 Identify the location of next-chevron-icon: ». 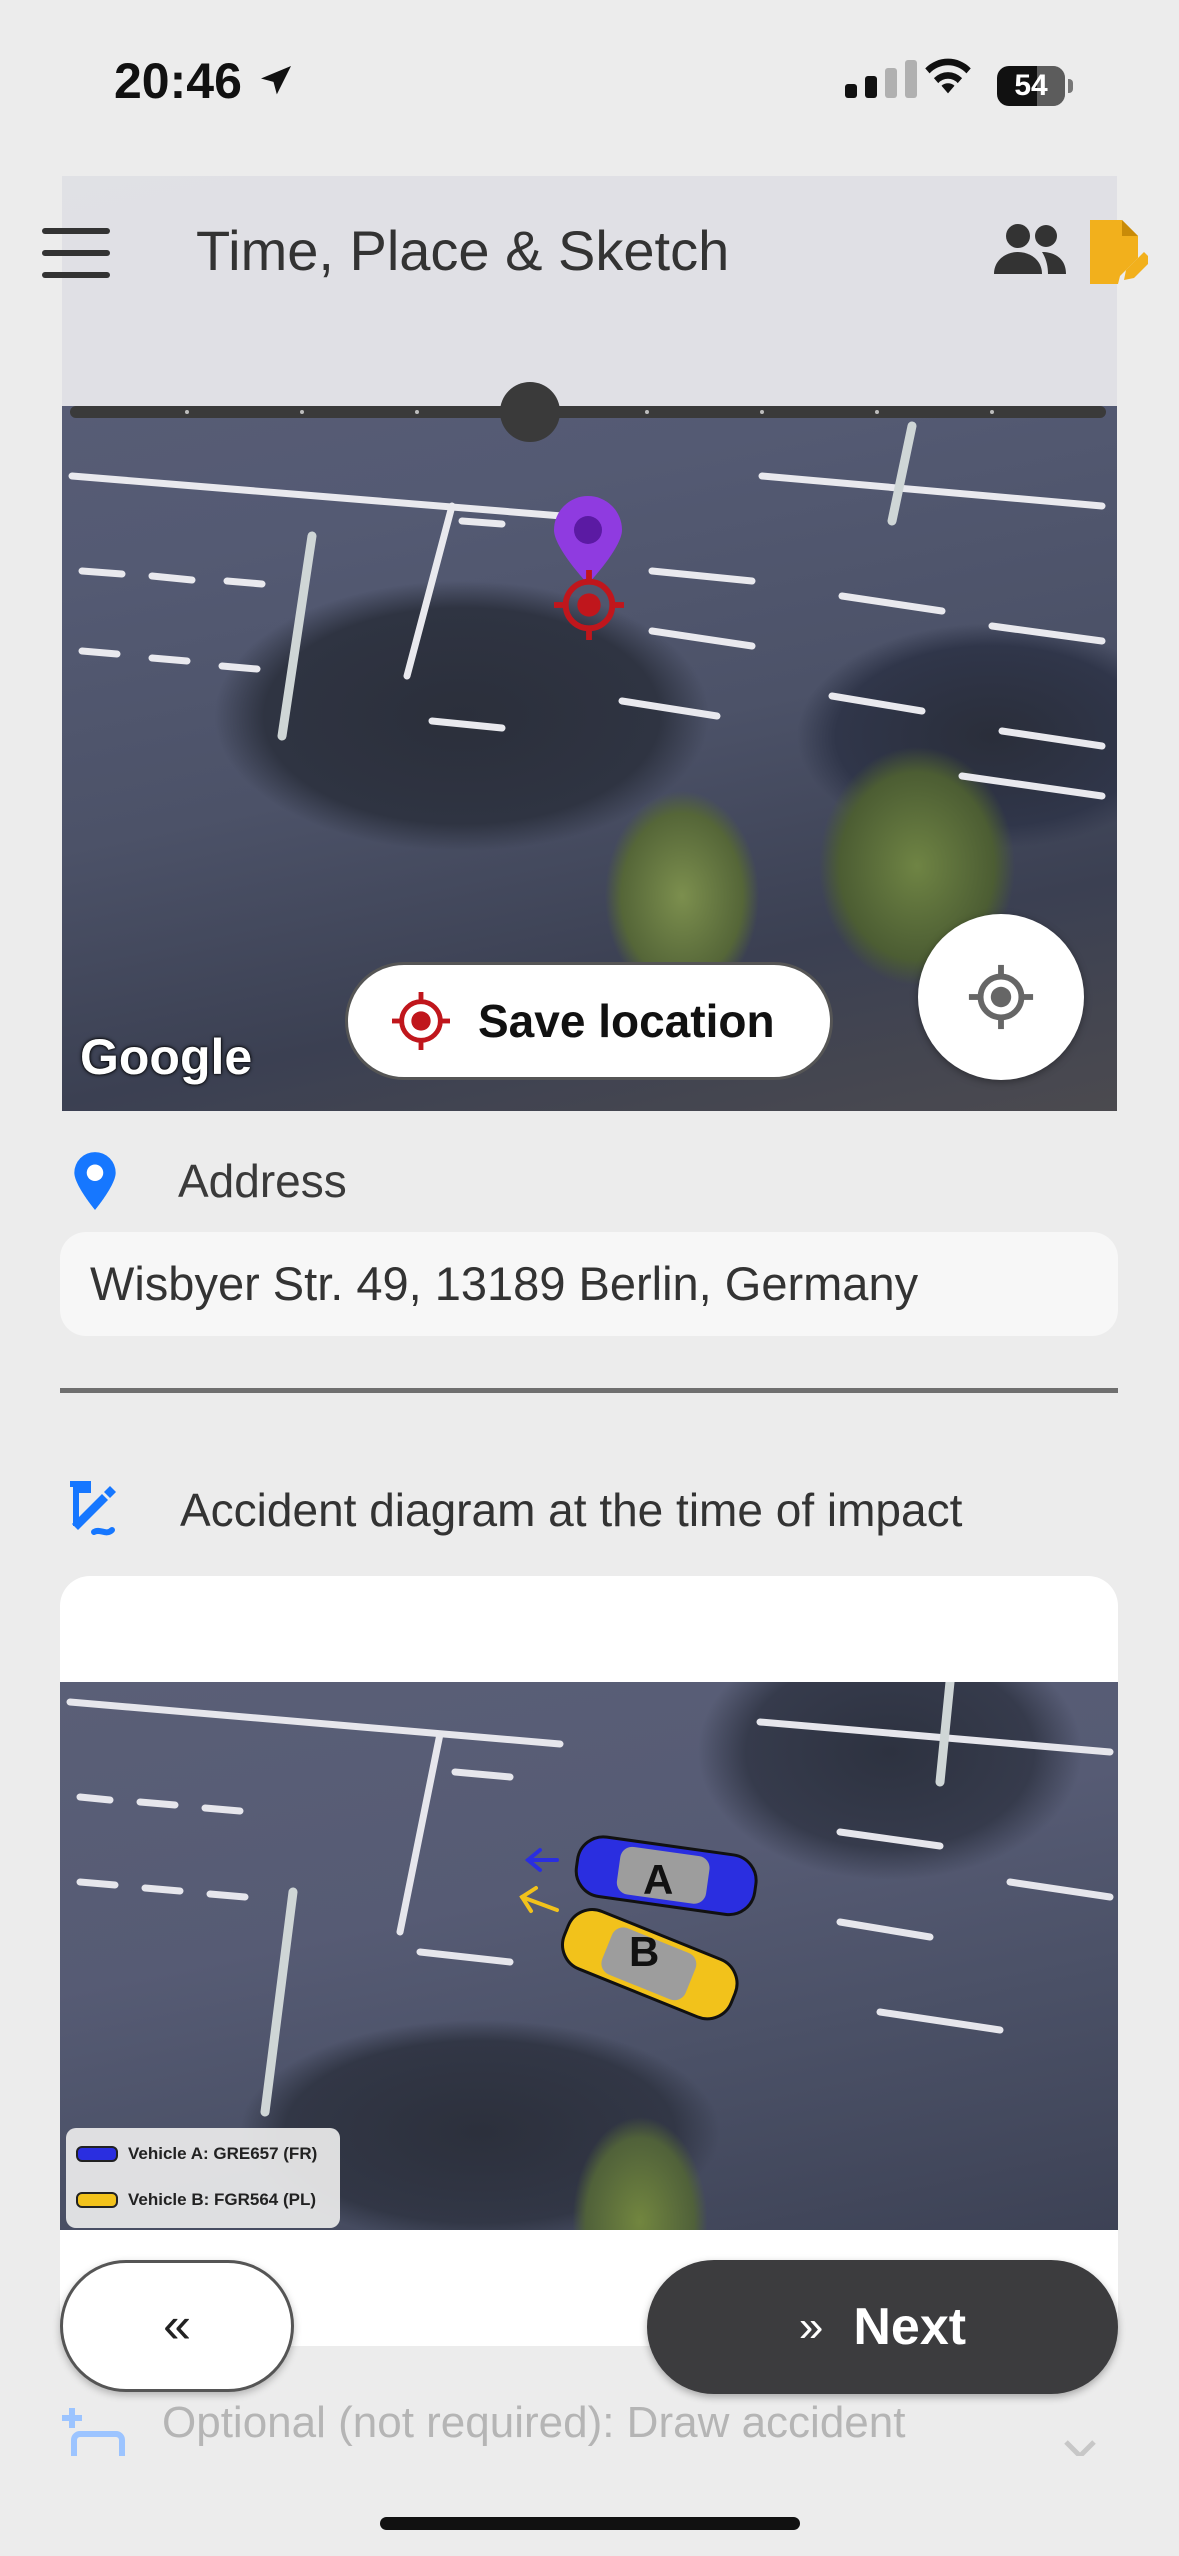
(811, 2326).